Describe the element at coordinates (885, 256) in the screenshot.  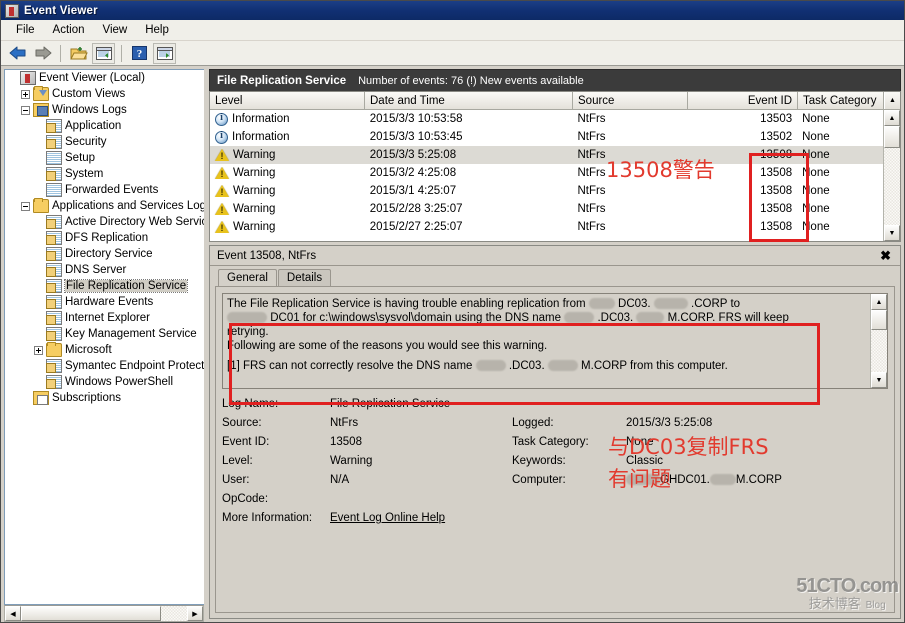
I see `close-icon: ✖` at that location.